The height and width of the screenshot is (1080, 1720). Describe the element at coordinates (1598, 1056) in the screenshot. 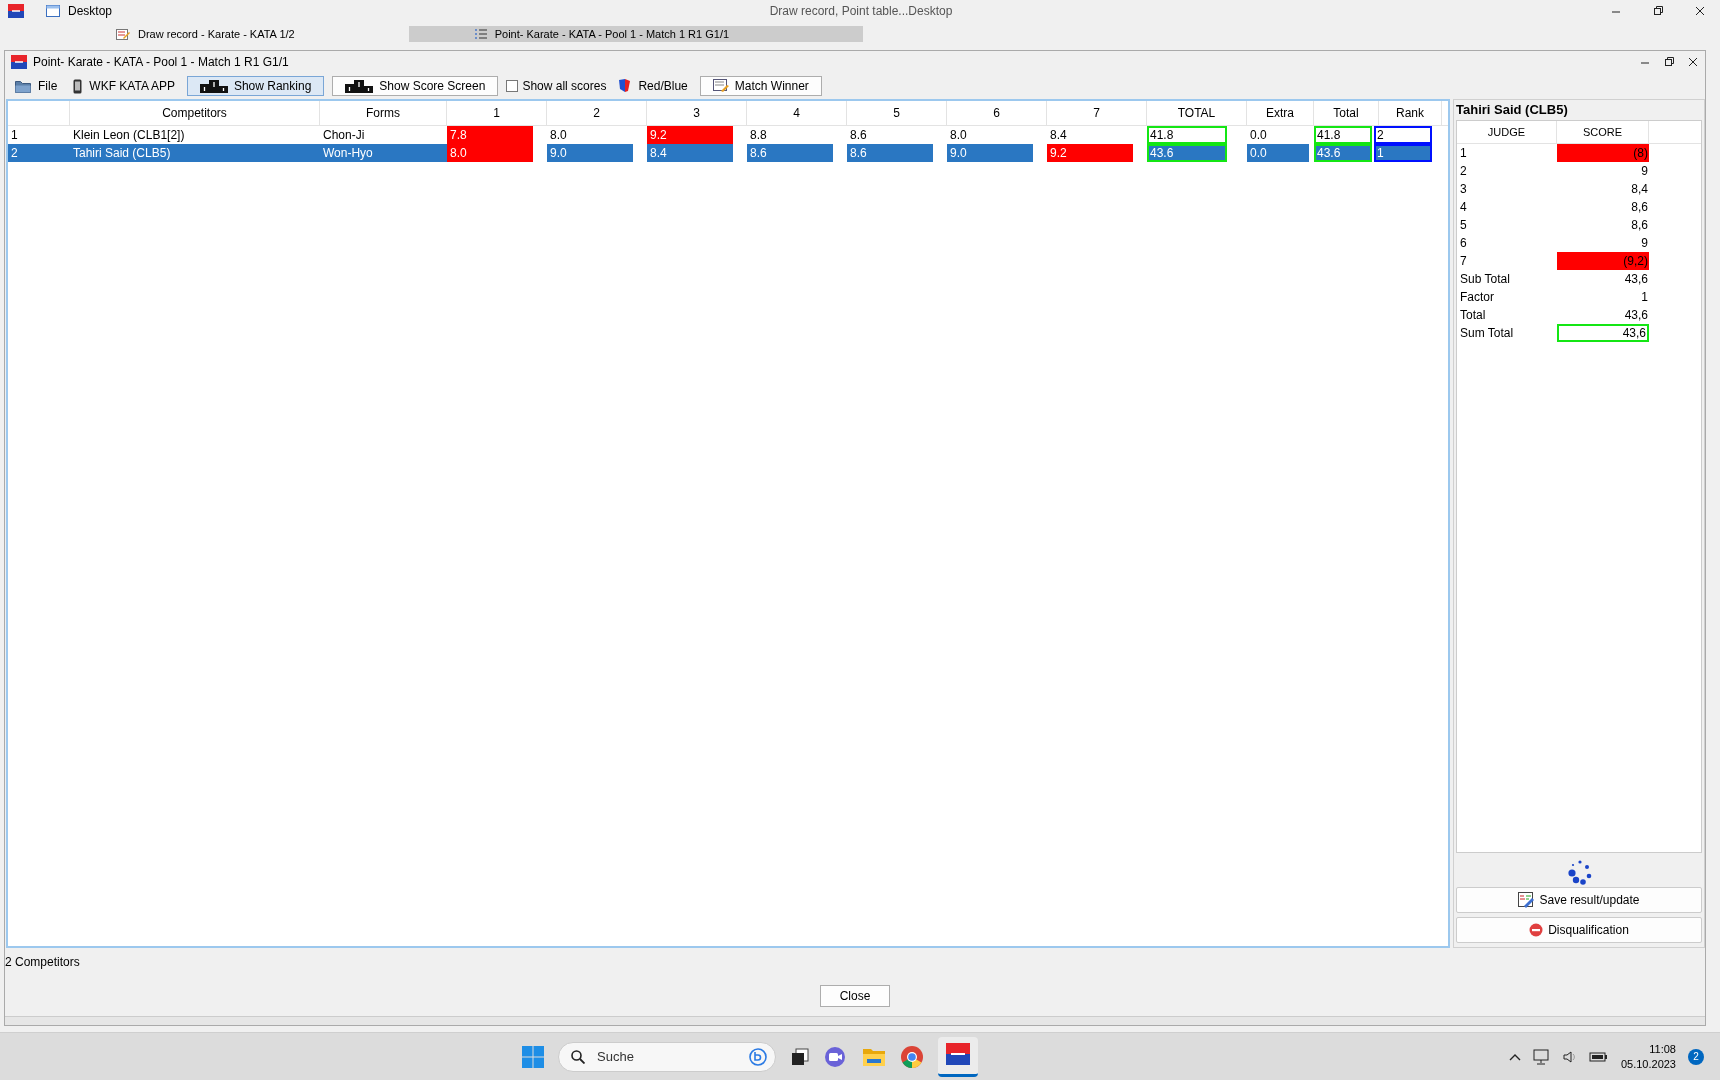

I see `battery-icon` at that location.